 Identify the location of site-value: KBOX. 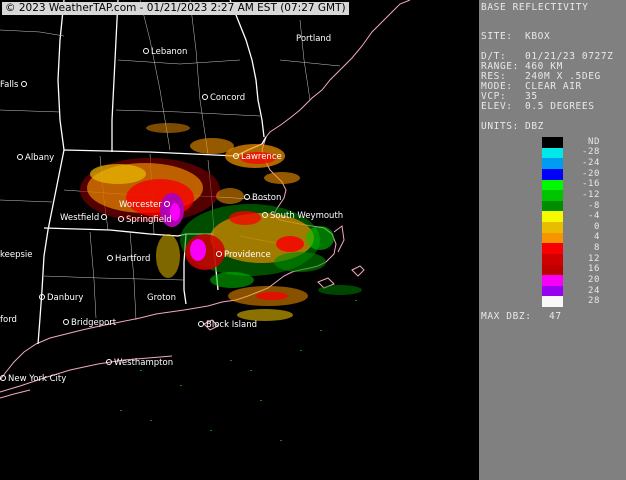
(538, 36).